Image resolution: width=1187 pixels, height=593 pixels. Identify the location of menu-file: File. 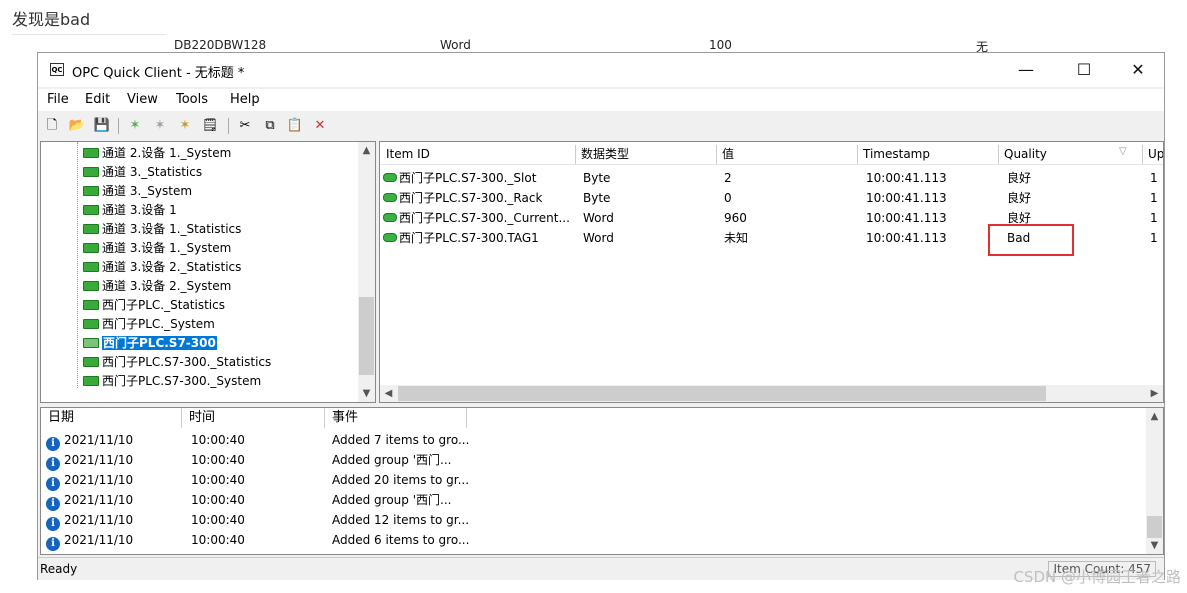
(58, 99).